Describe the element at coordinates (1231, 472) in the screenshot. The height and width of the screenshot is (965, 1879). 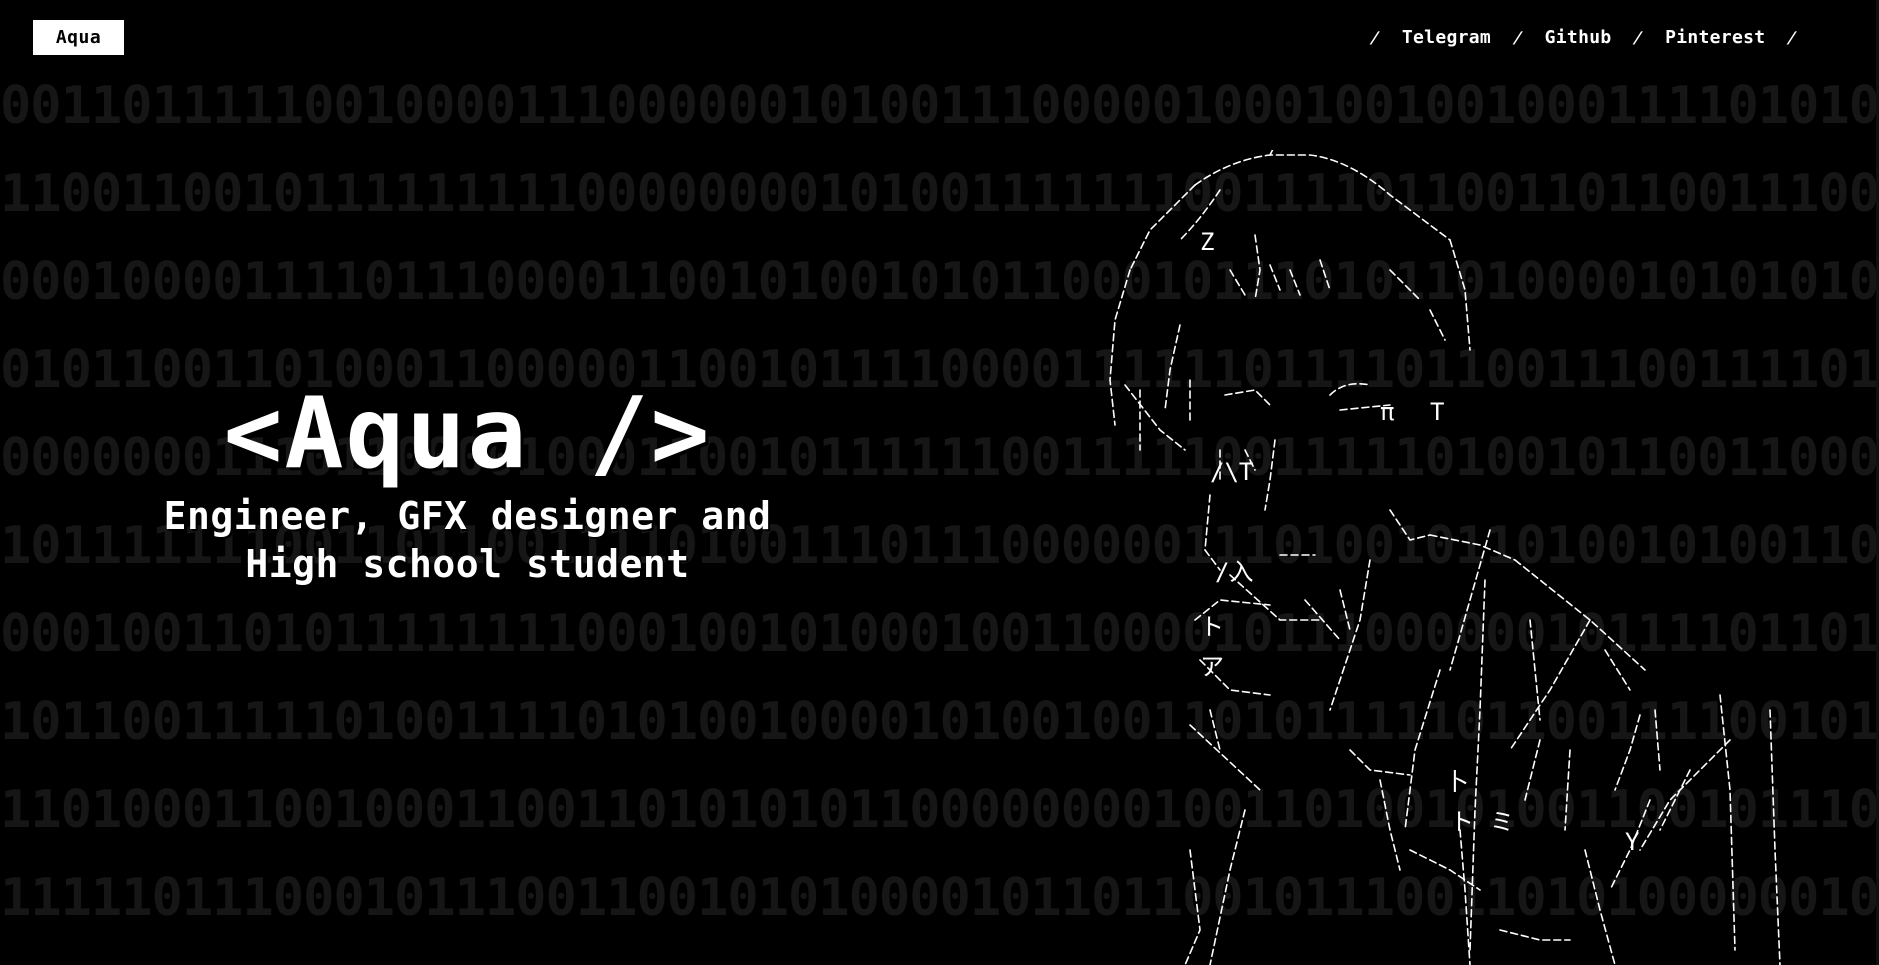
I see `svg-text: /\T` at that location.